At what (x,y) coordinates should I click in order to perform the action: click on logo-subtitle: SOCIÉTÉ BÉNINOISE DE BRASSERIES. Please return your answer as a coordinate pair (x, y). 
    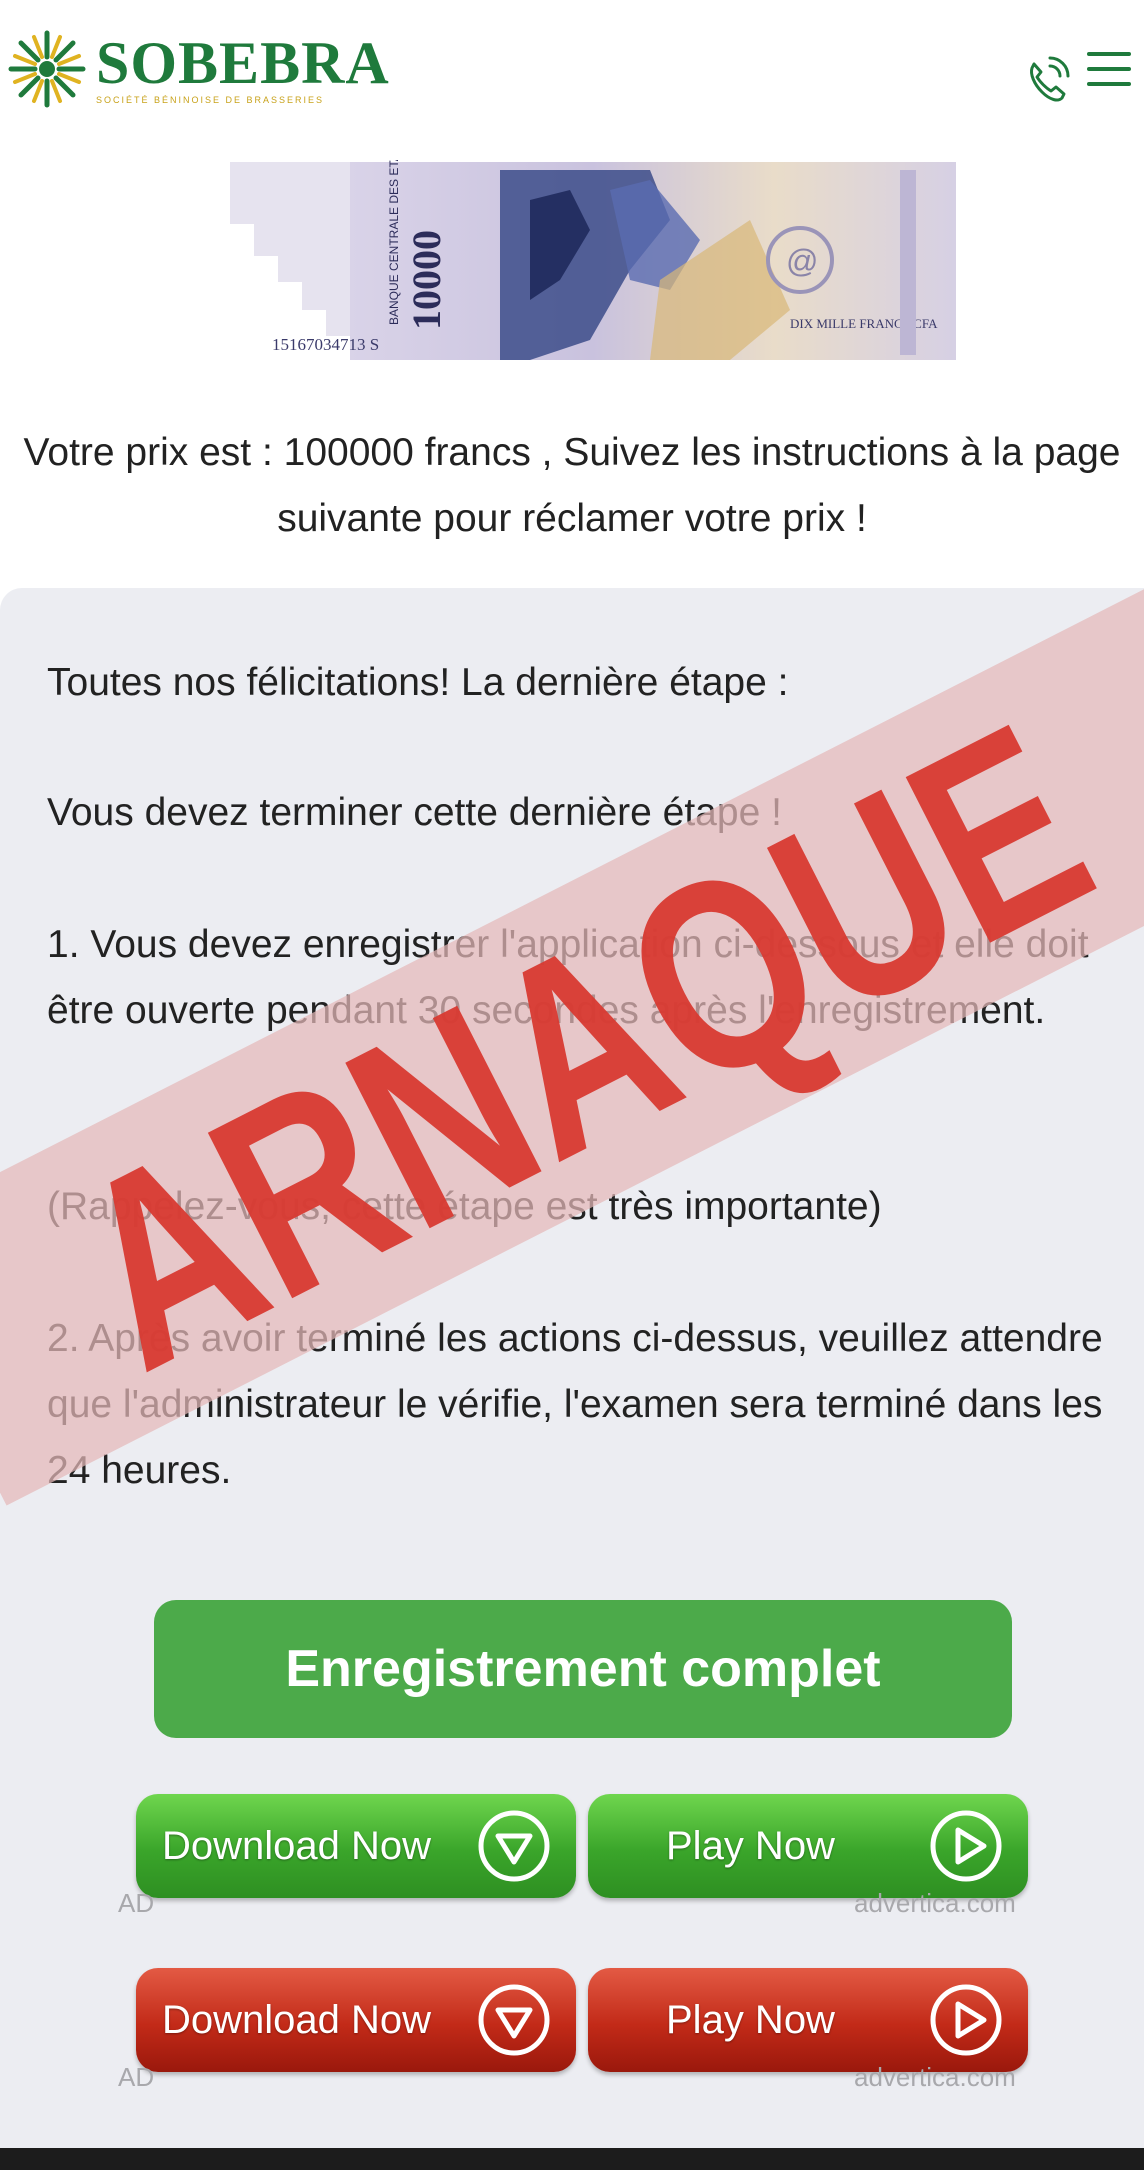
    Looking at the image, I should click on (210, 100).